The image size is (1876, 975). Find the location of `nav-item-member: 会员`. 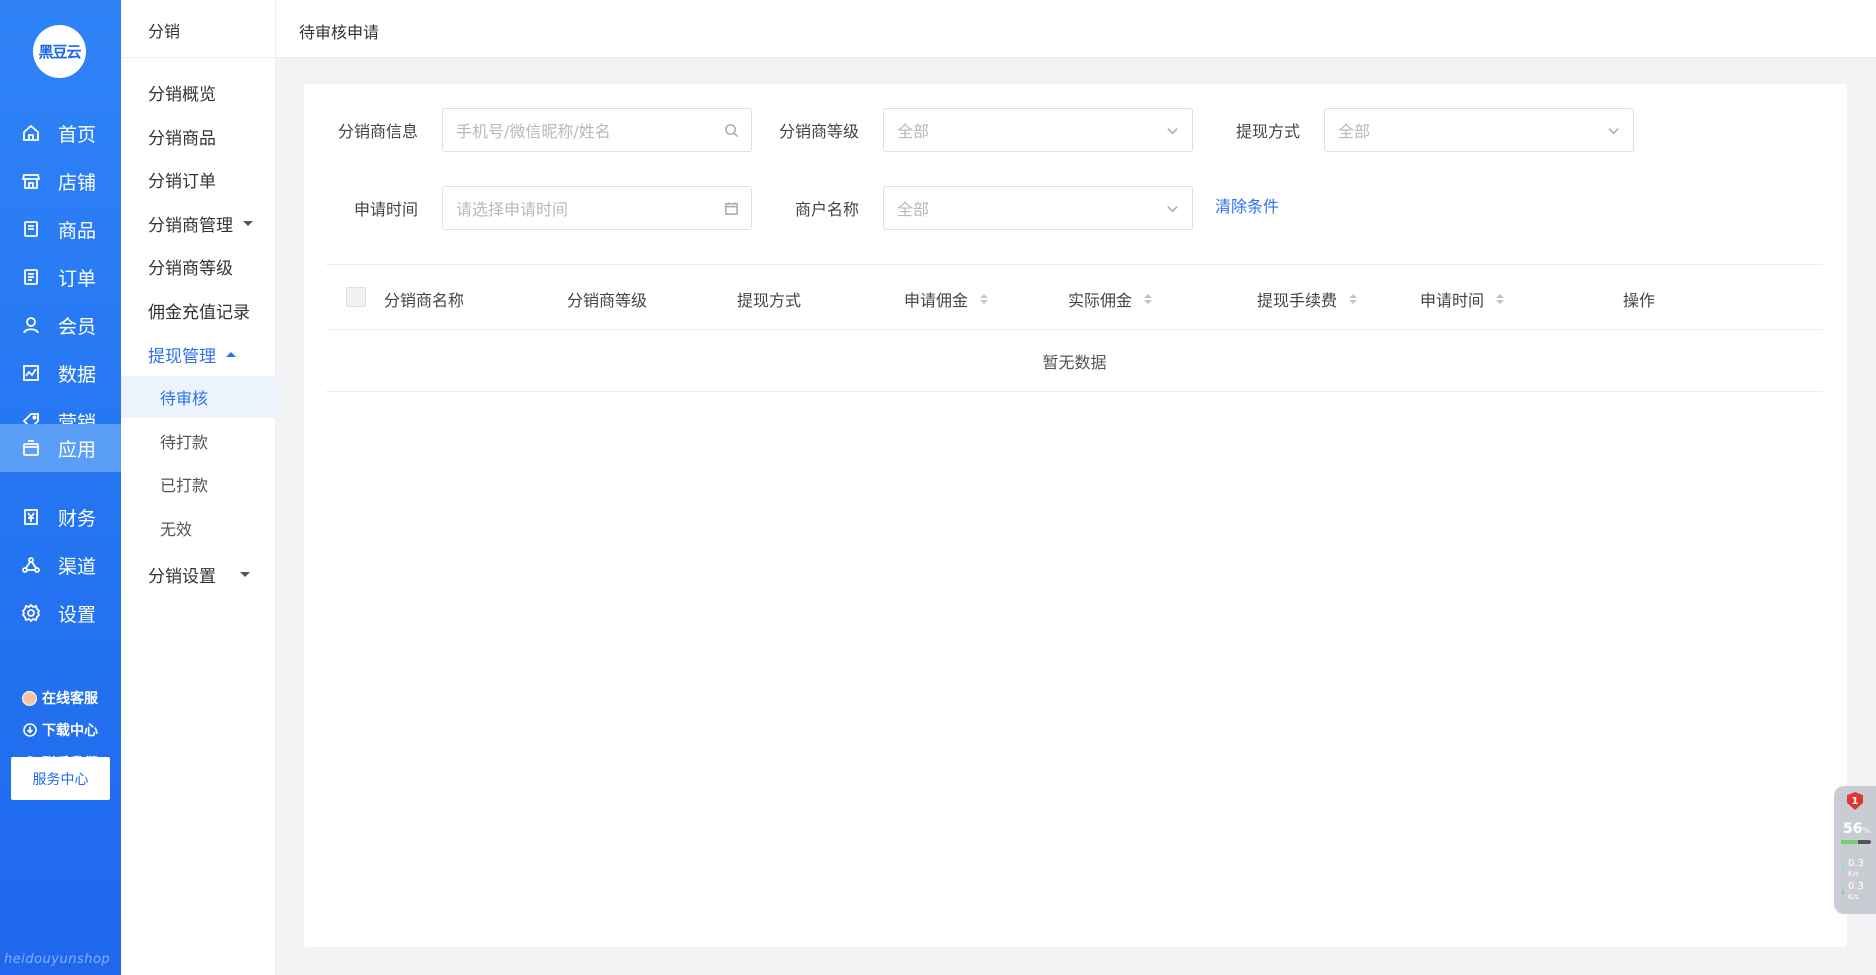

nav-item-member: 会员 is located at coordinates (60, 325).